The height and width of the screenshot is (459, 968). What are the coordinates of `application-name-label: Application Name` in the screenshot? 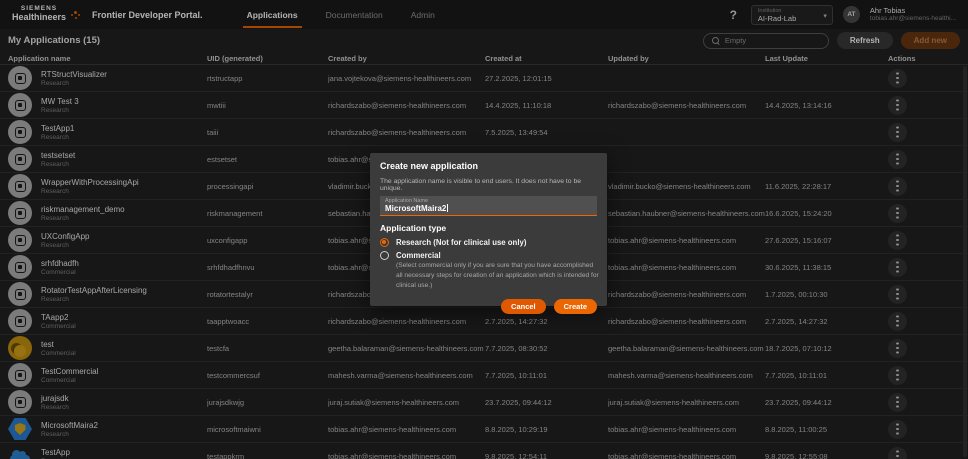 It's located at (407, 200).